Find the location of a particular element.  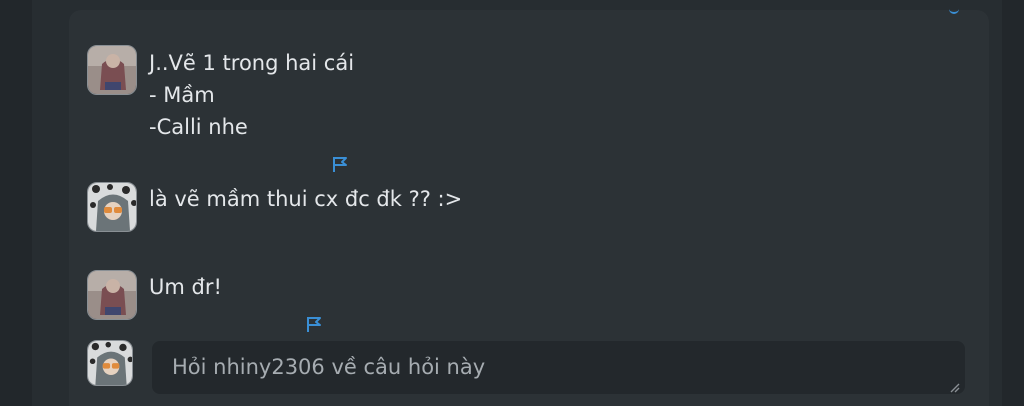

current-user-avatar is located at coordinates (110, 363).